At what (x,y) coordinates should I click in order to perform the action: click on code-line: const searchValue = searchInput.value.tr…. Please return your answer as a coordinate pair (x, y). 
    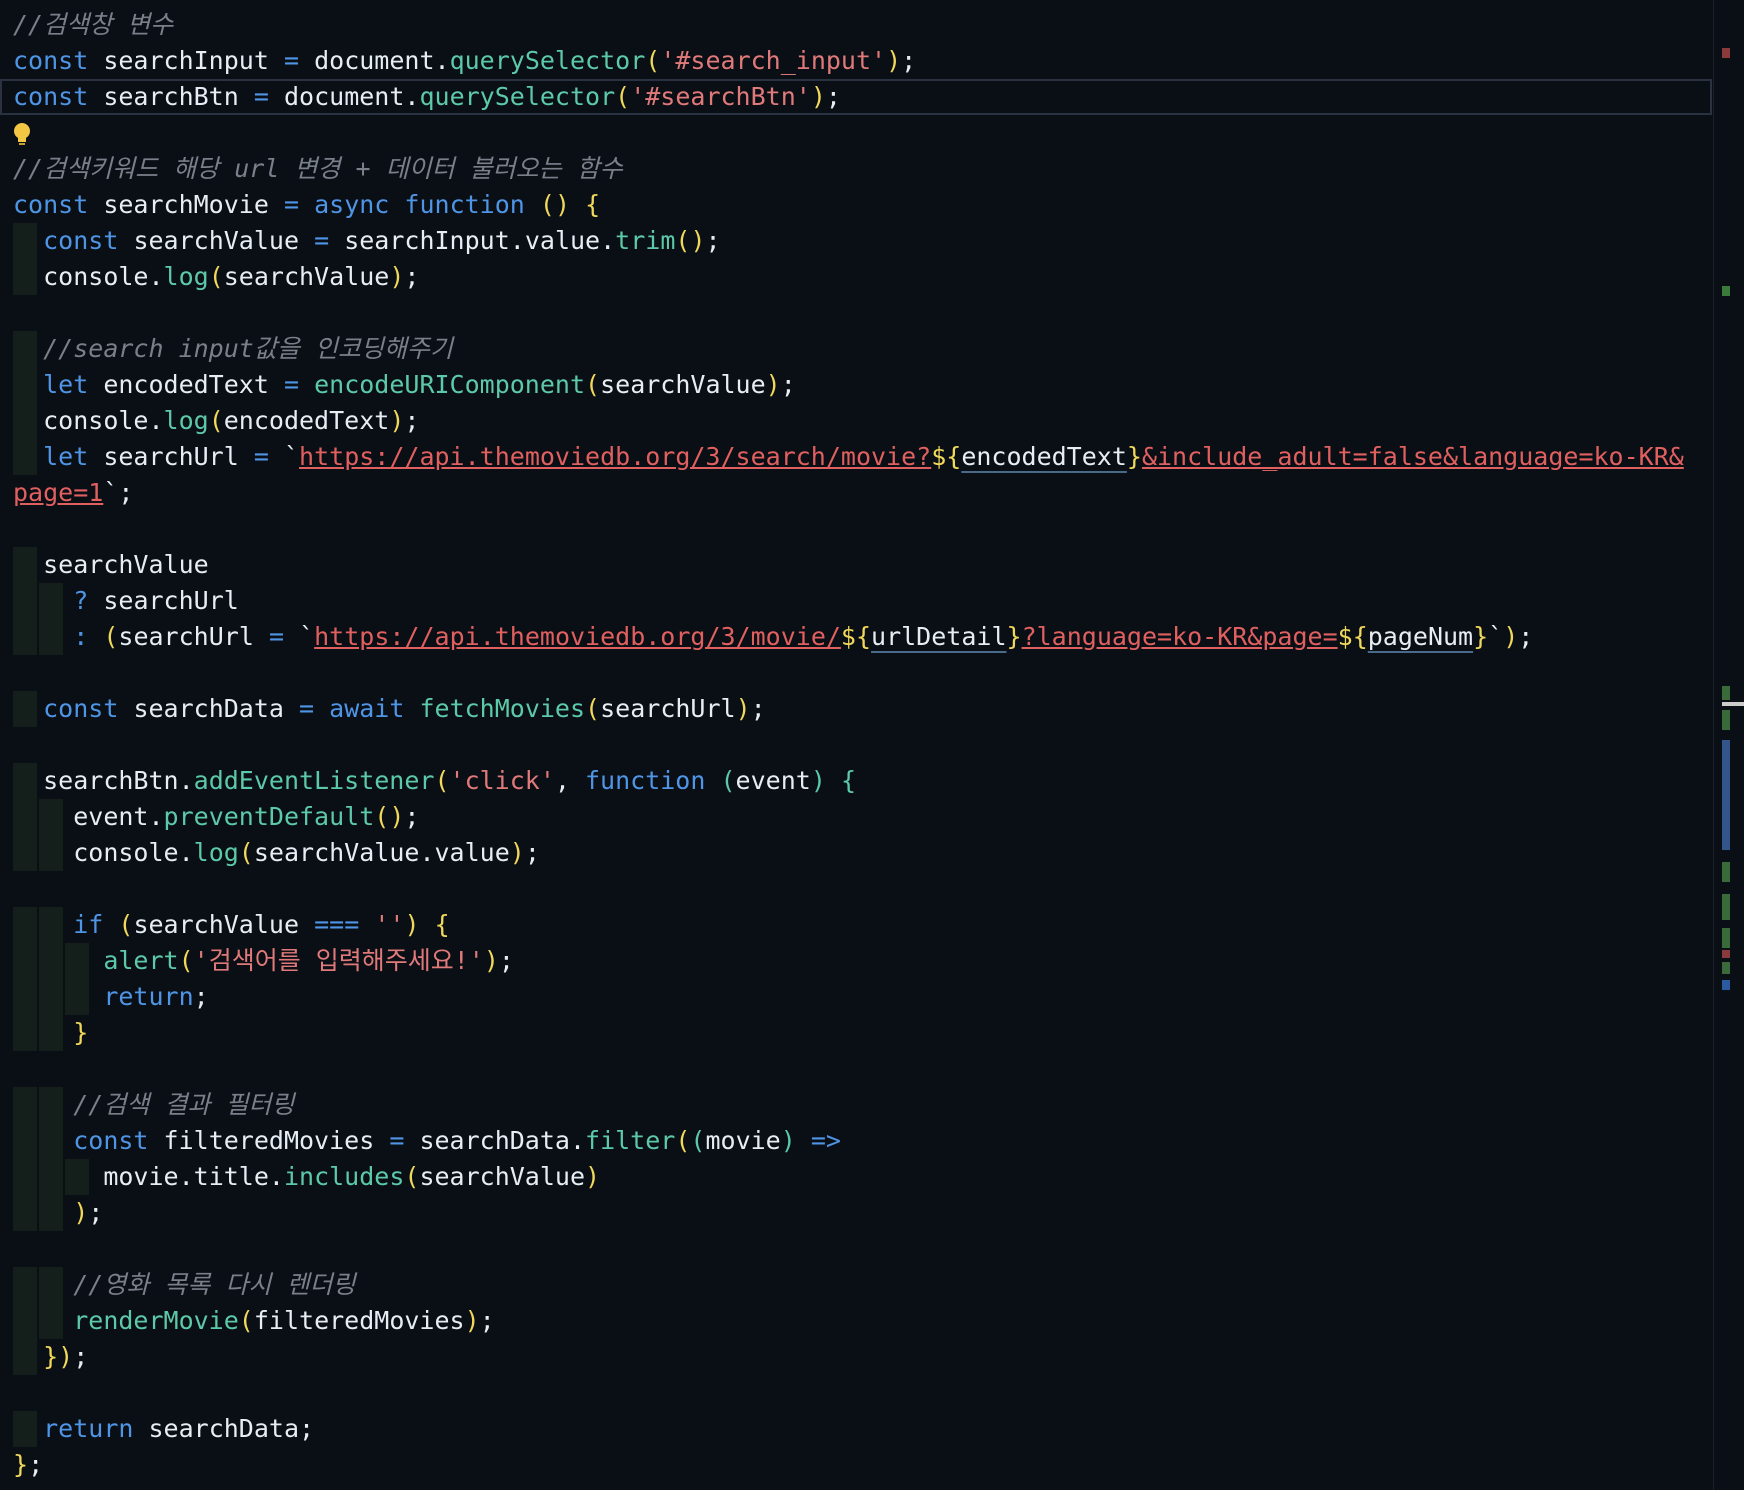
    Looking at the image, I should click on (856, 241).